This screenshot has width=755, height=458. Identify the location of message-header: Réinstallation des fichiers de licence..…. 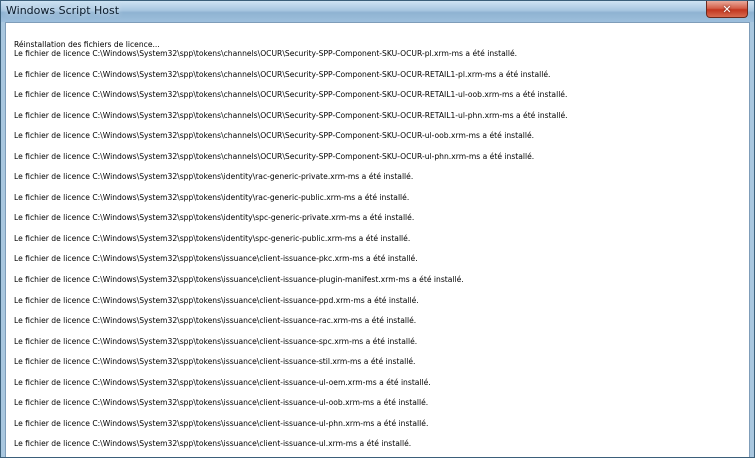
(87, 44).